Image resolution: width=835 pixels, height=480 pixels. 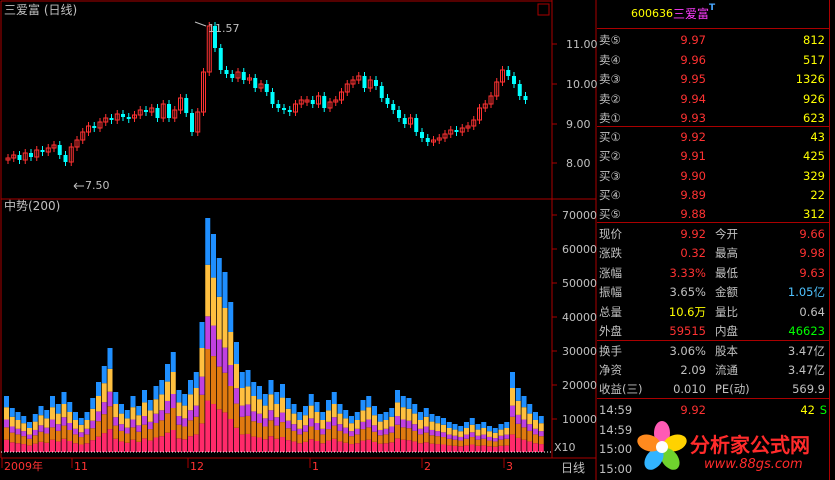 I want to click on price-tick-label: 10.00, so click(x=582, y=84).